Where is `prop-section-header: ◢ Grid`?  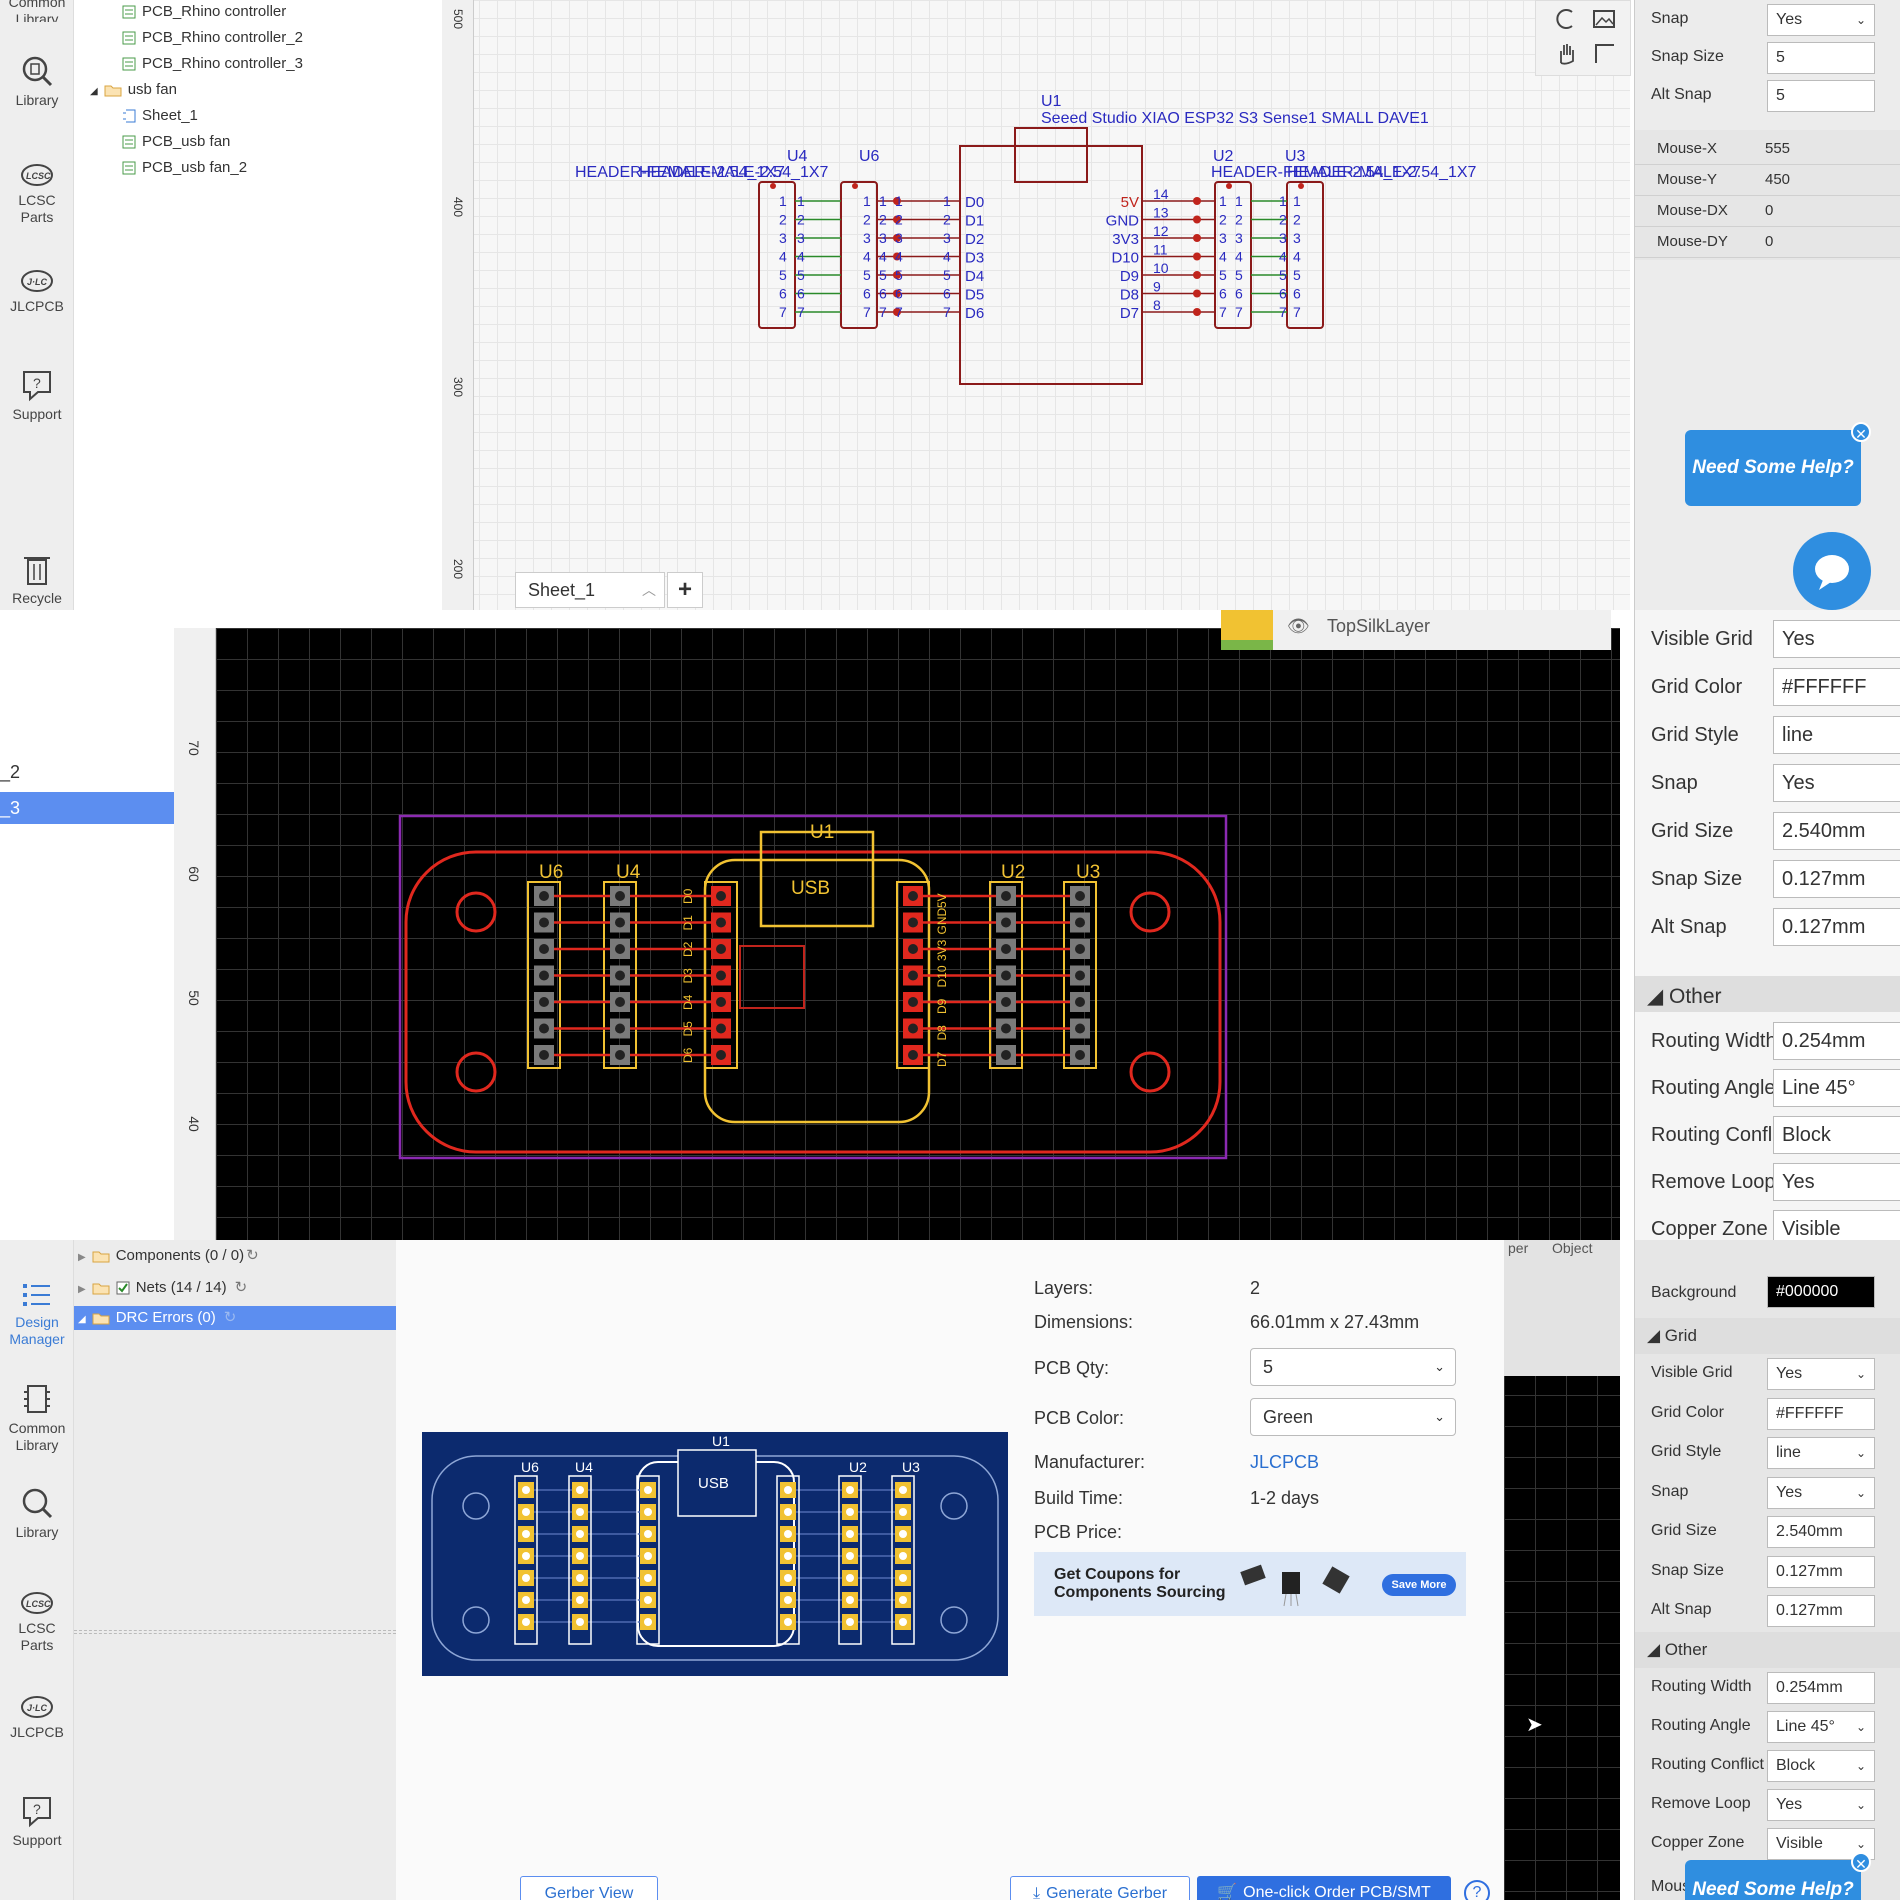
prop-section-header: ◢ Grid is located at coordinates (1767, 1336).